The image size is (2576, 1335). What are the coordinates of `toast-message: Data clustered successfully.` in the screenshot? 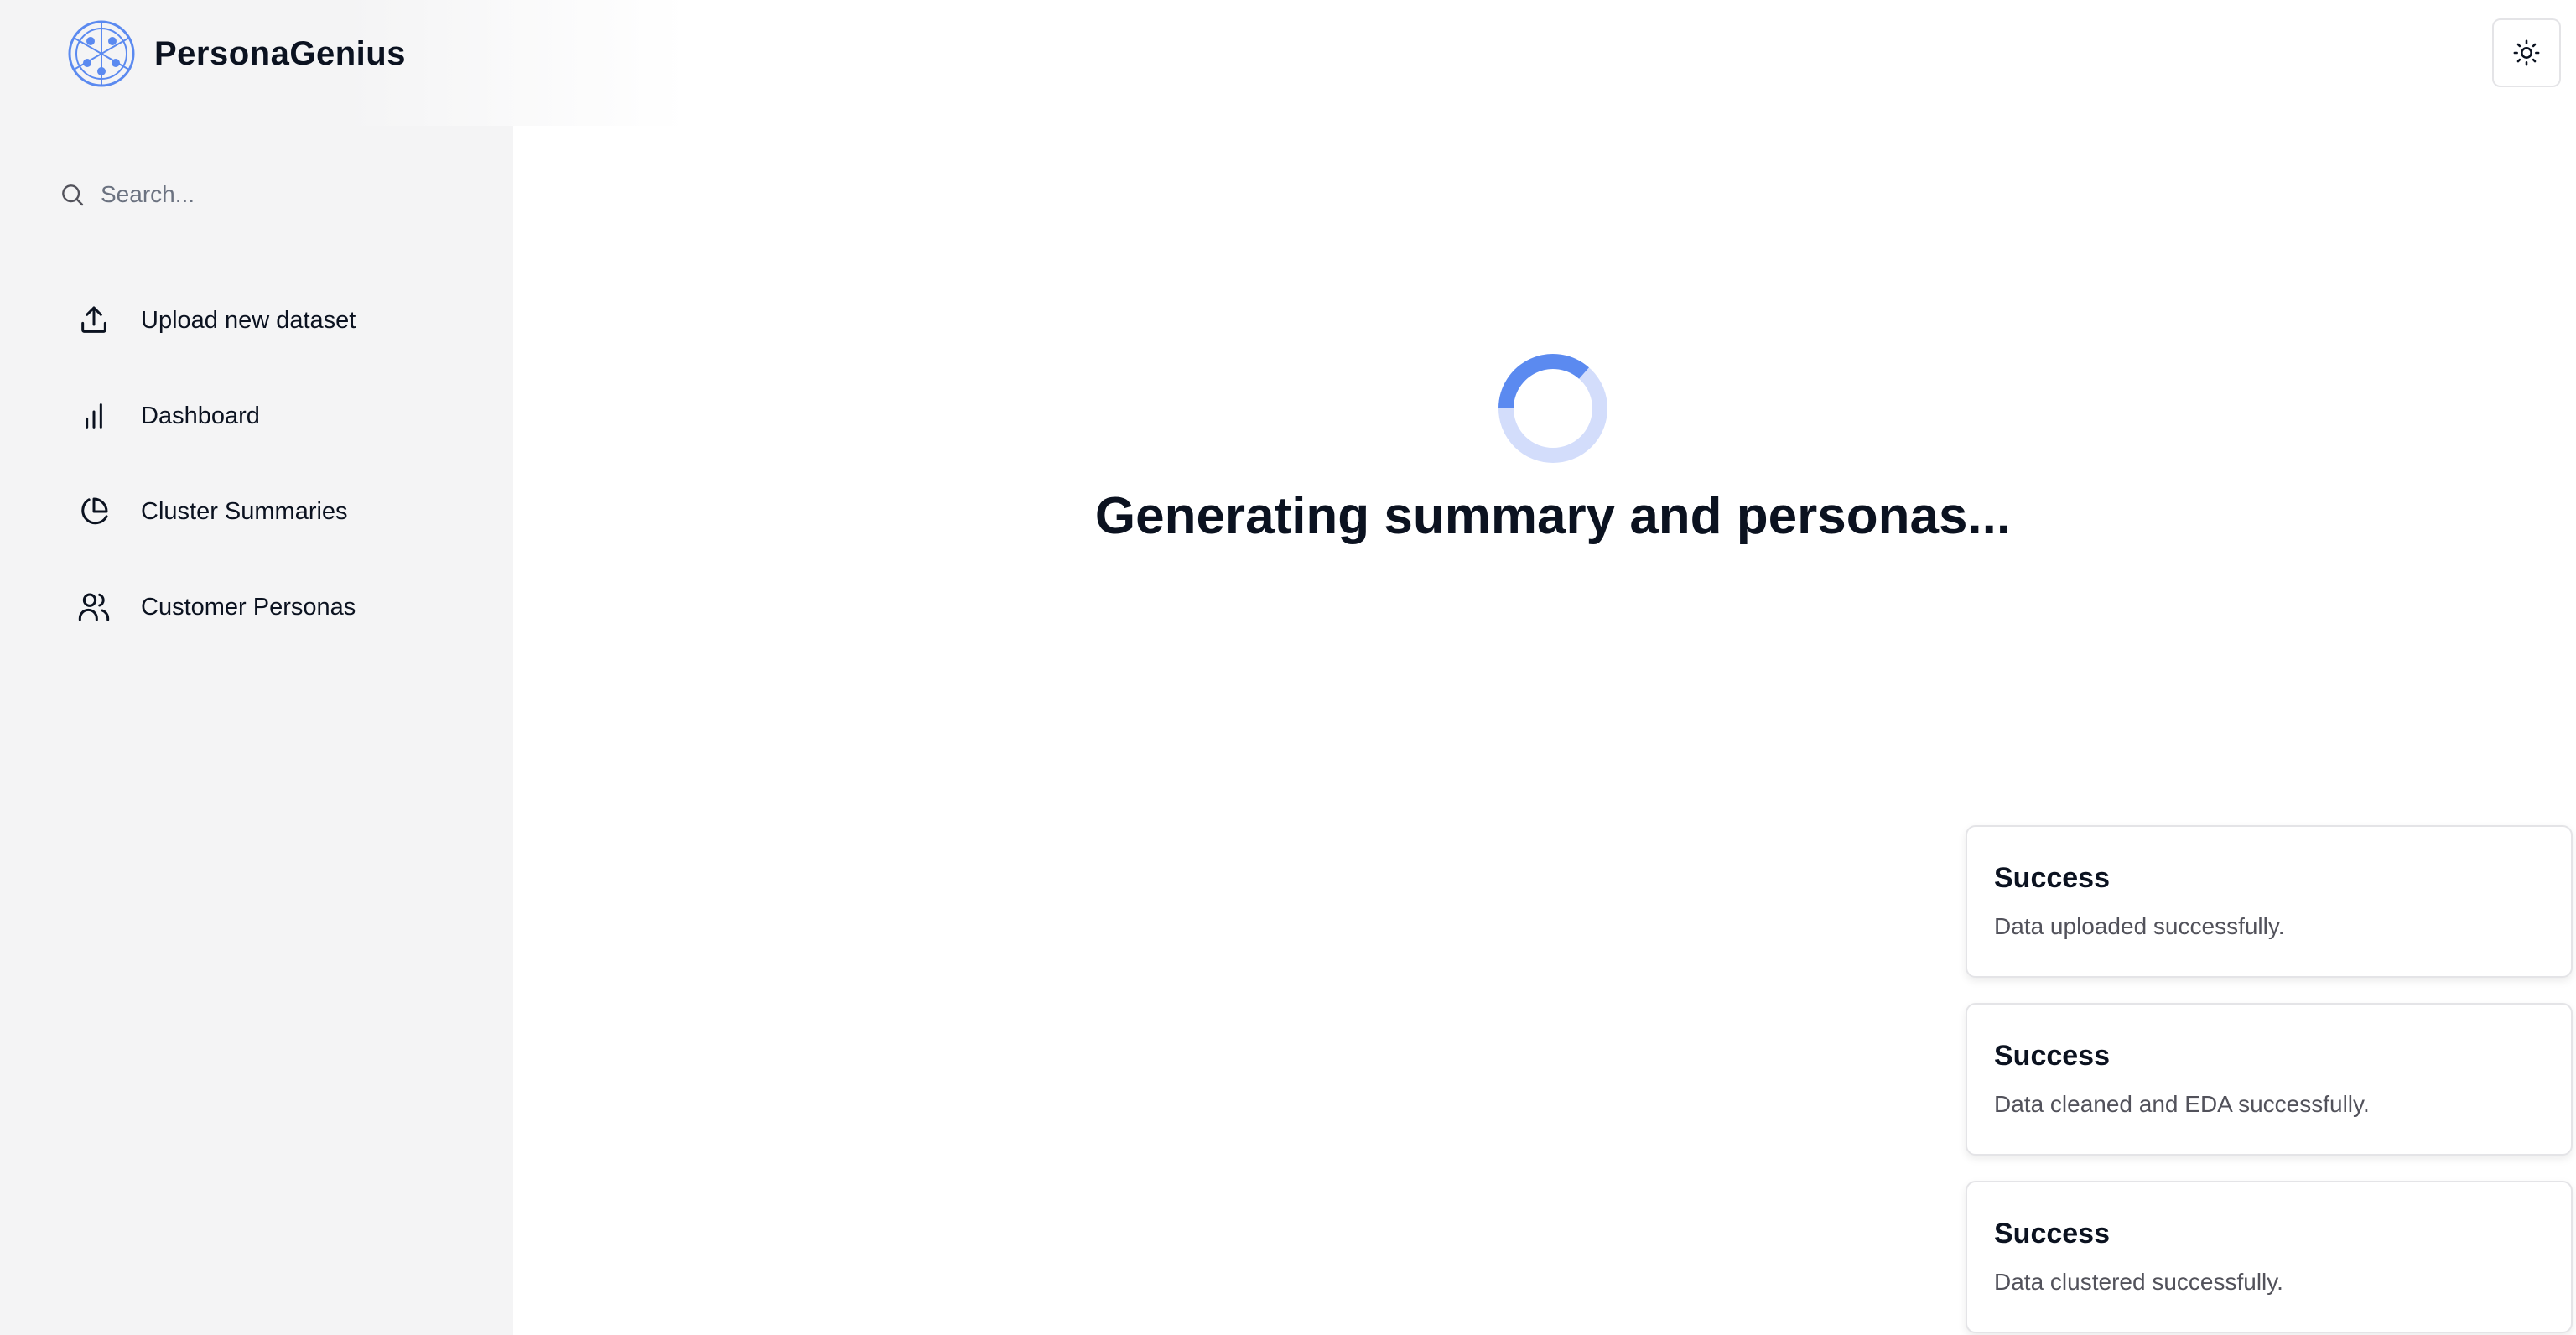 It's located at (2138, 1282).